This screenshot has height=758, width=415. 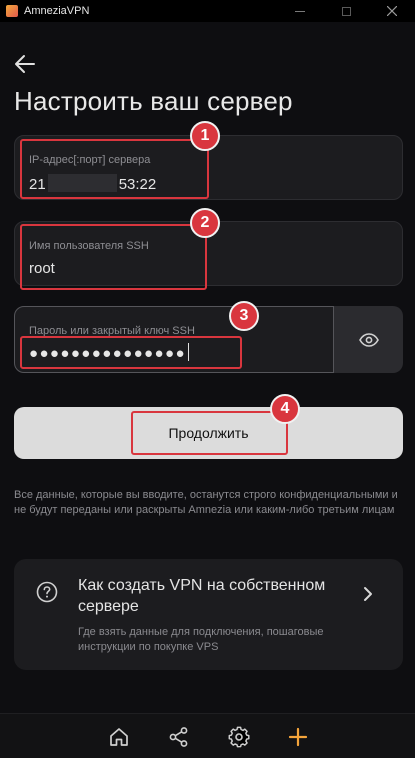 I want to click on bottom-nav, so click(x=207, y=735).